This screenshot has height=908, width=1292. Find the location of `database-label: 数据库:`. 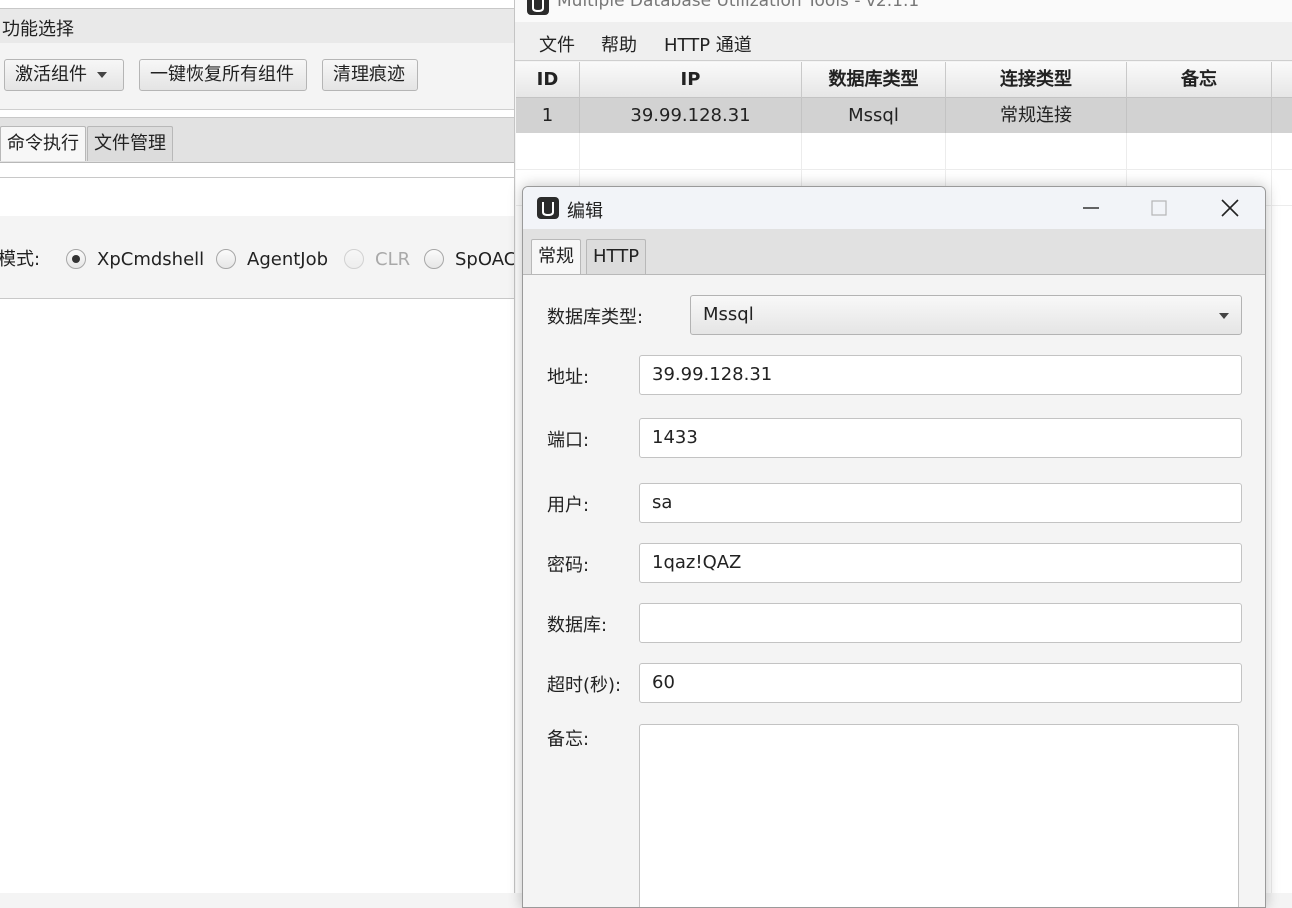

database-label: 数据库: is located at coordinates (577, 625).